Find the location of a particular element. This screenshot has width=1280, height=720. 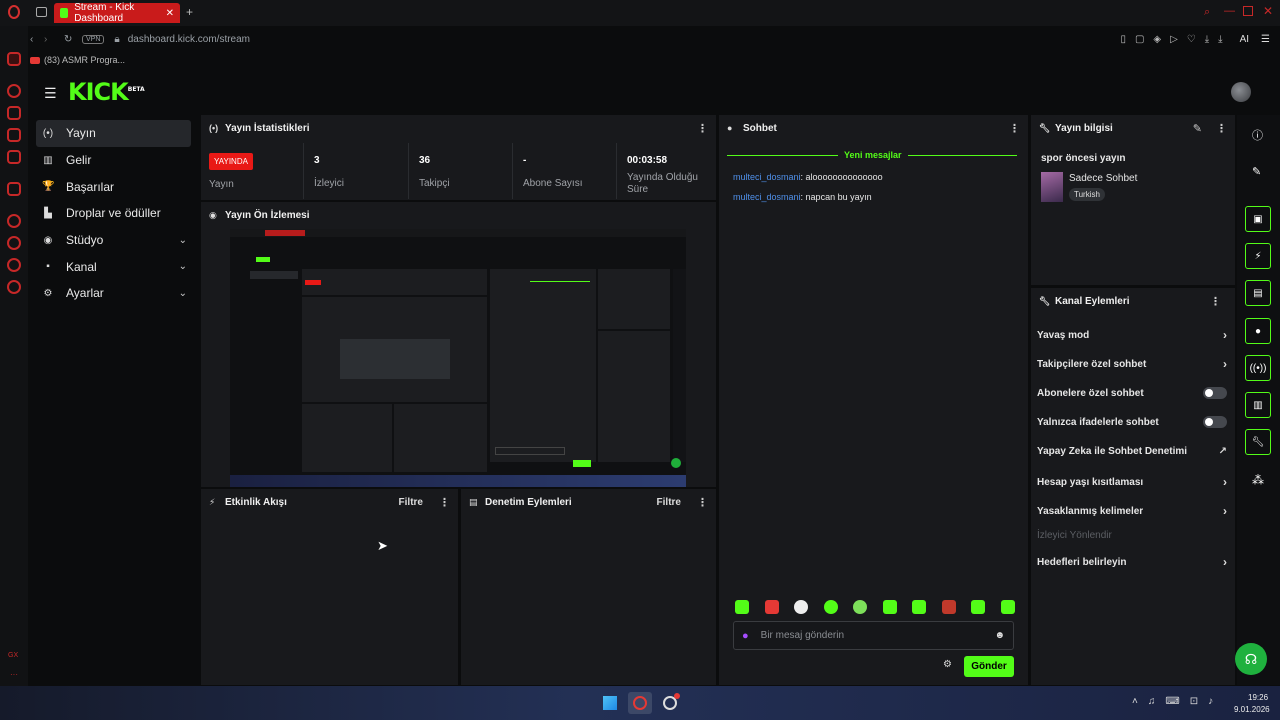

close-tab-icon: ✕ is located at coordinates (170, 13).